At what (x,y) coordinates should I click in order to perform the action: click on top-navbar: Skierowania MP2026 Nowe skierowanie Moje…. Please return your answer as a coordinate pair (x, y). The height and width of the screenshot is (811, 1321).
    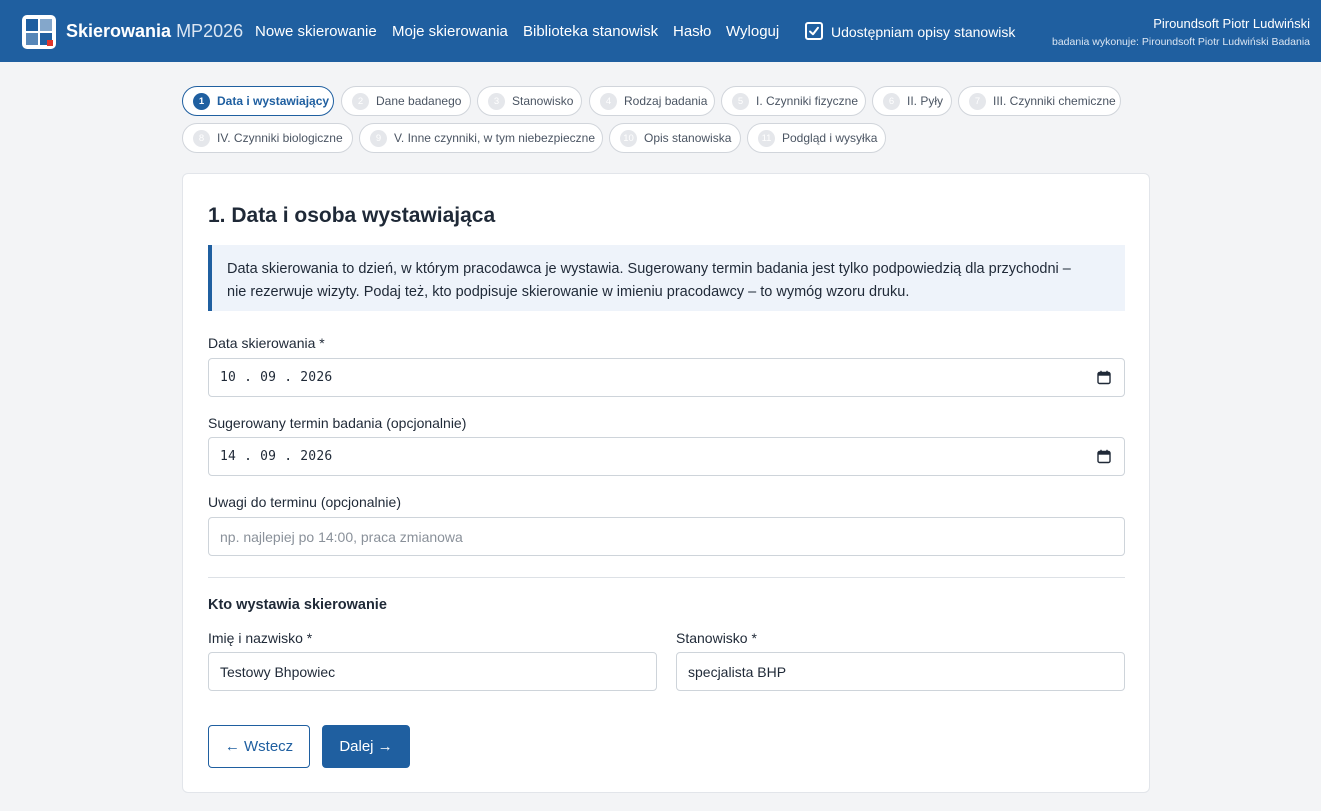
    Looking at the image, I should click on (660, 31).